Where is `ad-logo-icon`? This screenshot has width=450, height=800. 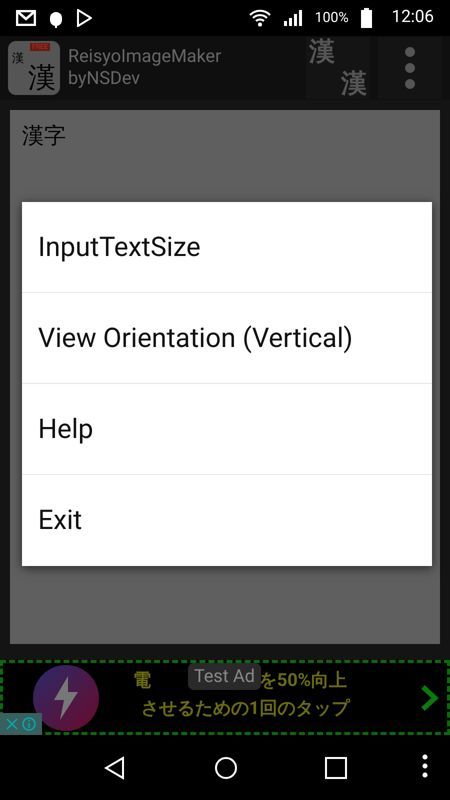
ad-logo-icon is located at coordinates (66, 698).